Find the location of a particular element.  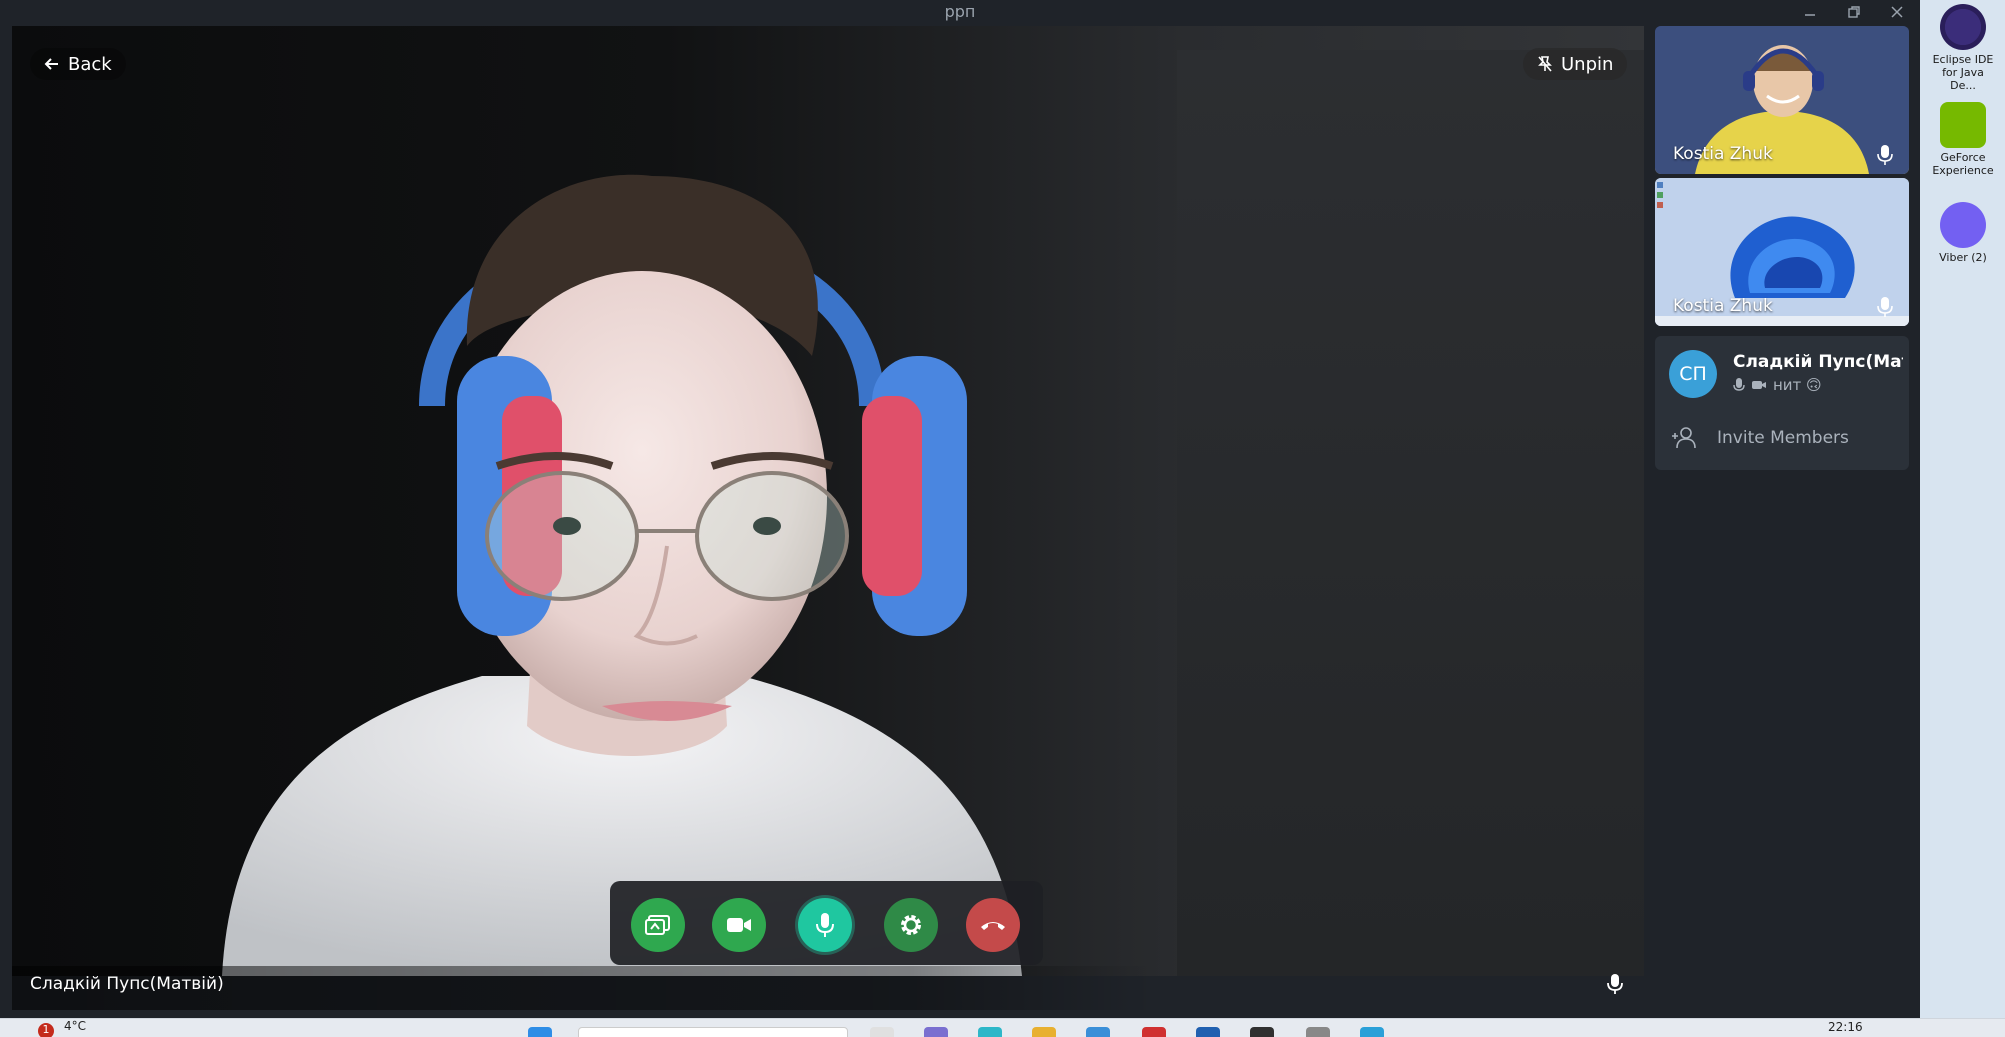

folder-icon is located at coordinates (1044, 1032).